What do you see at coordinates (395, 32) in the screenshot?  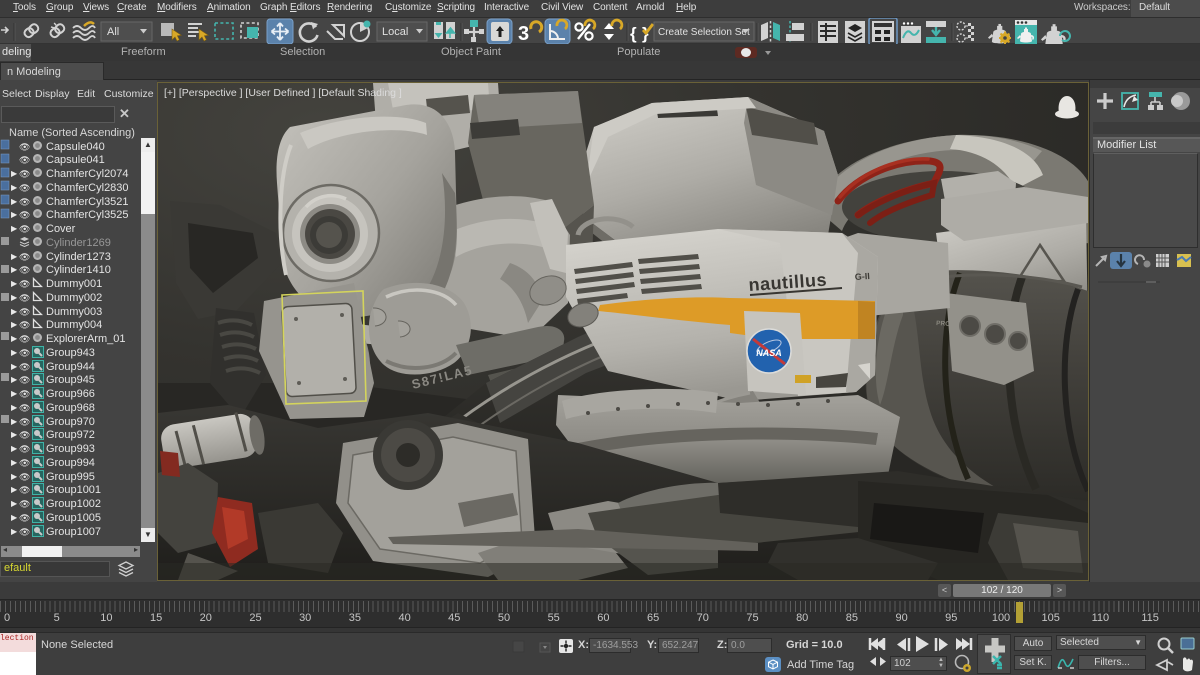 I see `svg-text: Local` at bounding box center [395, 32].